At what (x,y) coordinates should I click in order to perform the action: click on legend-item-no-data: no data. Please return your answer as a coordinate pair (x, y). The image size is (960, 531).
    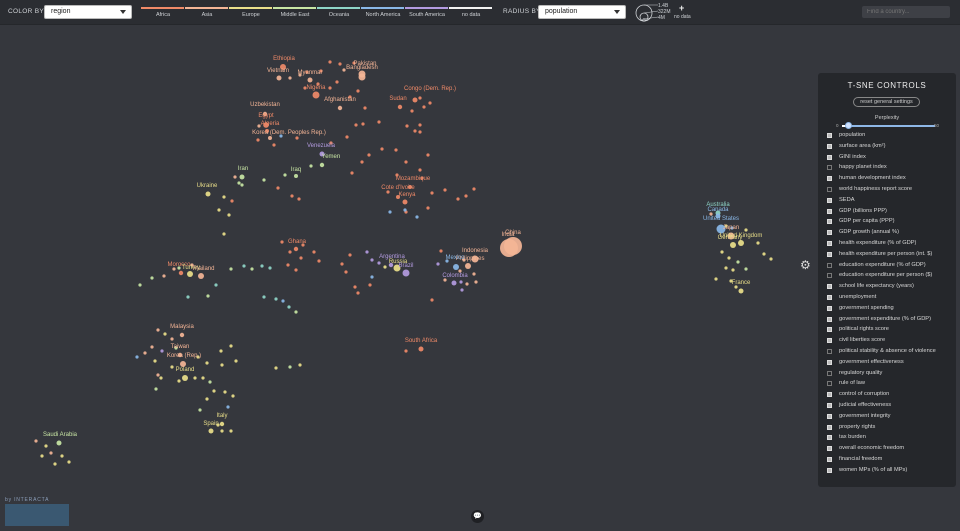
    Looking at the image, I should click on (471, 15).